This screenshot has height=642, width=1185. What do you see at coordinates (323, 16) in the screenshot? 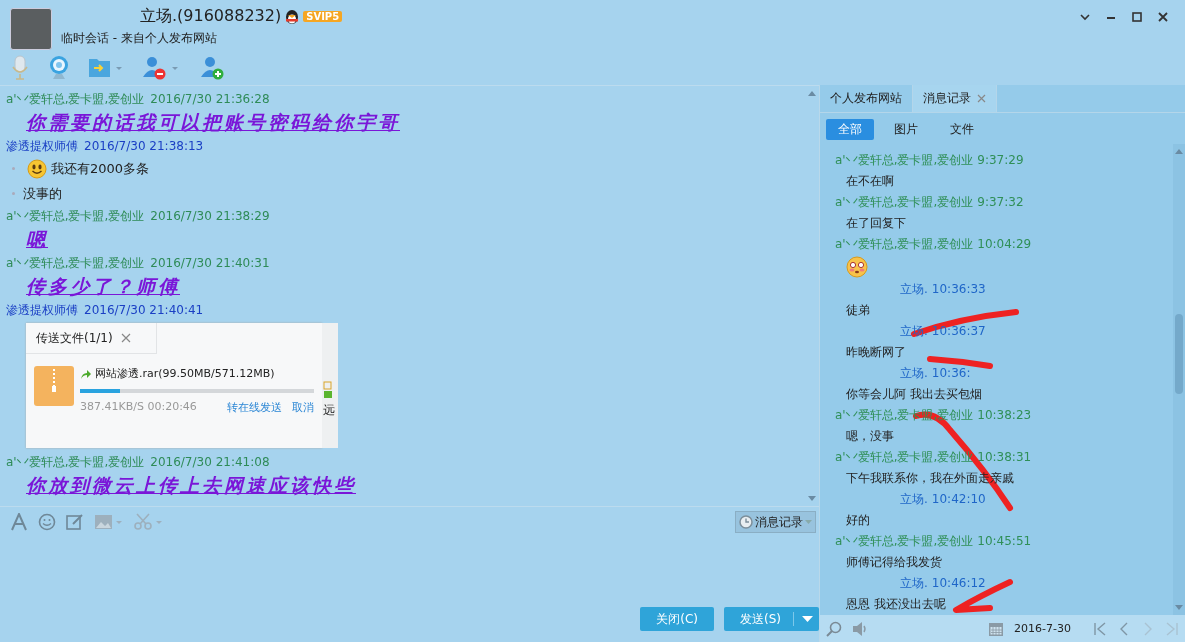
I see `vip-badge: SVIP5` at bounding box center [323, 16].